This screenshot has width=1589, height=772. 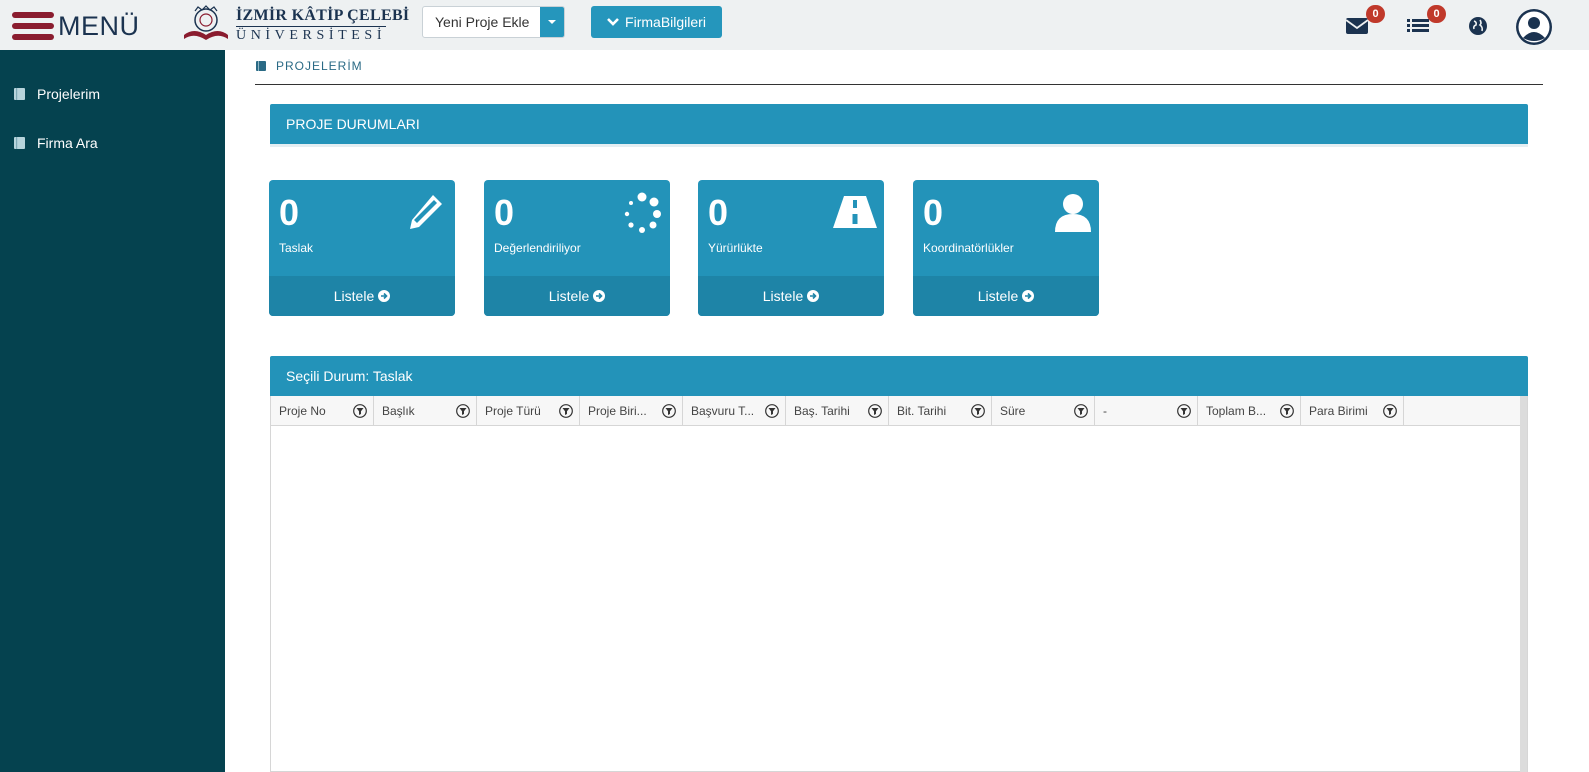 I want to click on tile-degerlendiriliyor: 0 Değerlendiriliyor Listele, so click(x=577, y=248).